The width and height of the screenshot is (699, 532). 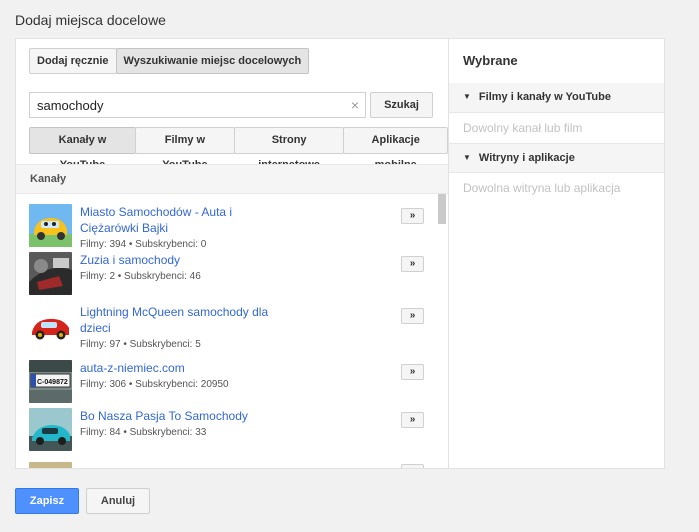 What do you see at coordinates (442, 209) in the screenshot?
I see `results-scrollbar` at bounding box center [442, 209].